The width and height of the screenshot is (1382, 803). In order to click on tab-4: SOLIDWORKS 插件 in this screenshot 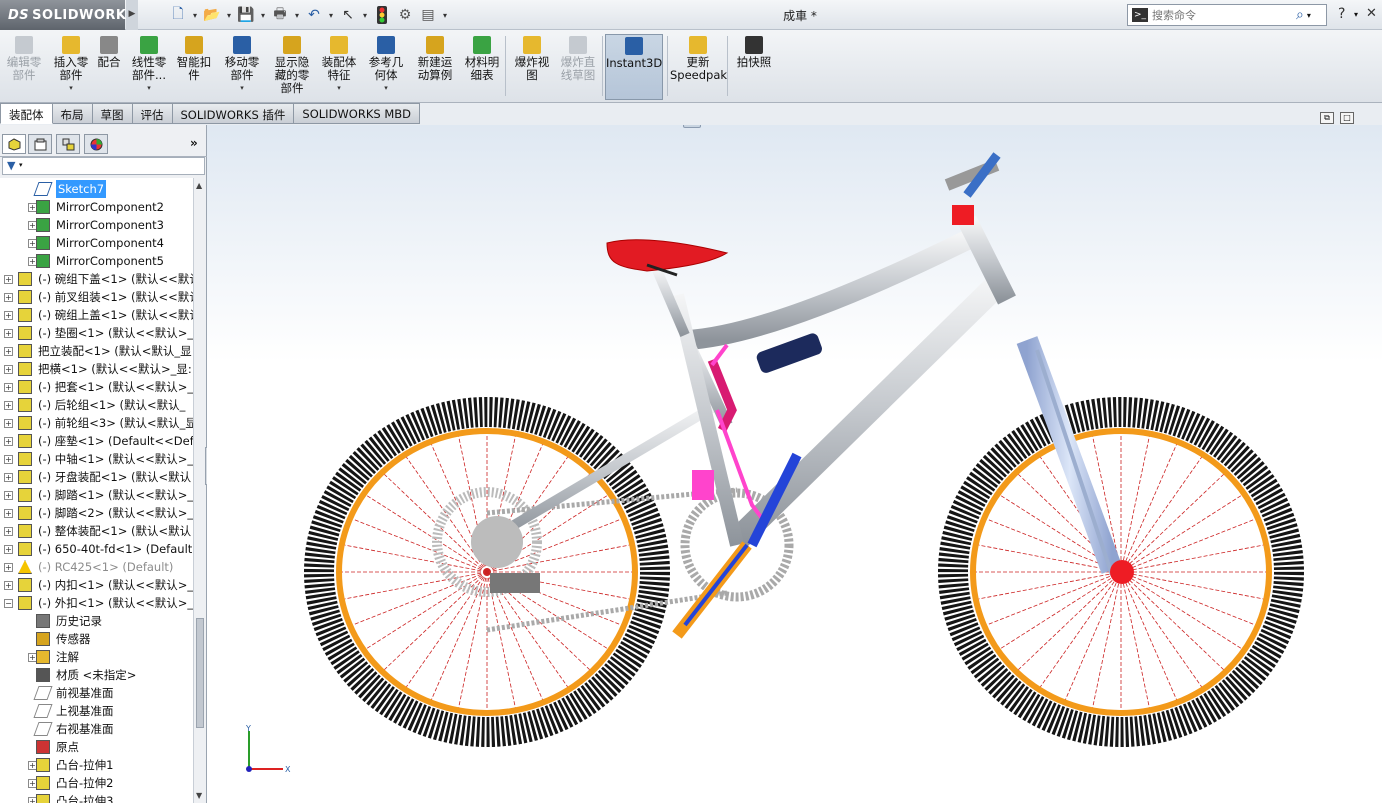, I will do `click(233, 113)`.